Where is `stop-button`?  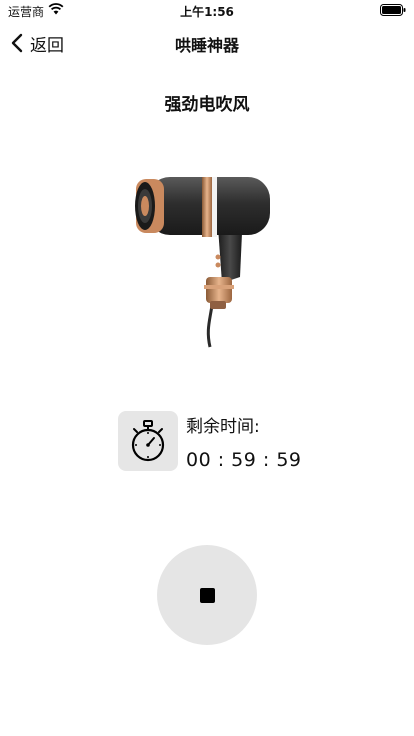
stop-button is located at coordinates (207, 595).